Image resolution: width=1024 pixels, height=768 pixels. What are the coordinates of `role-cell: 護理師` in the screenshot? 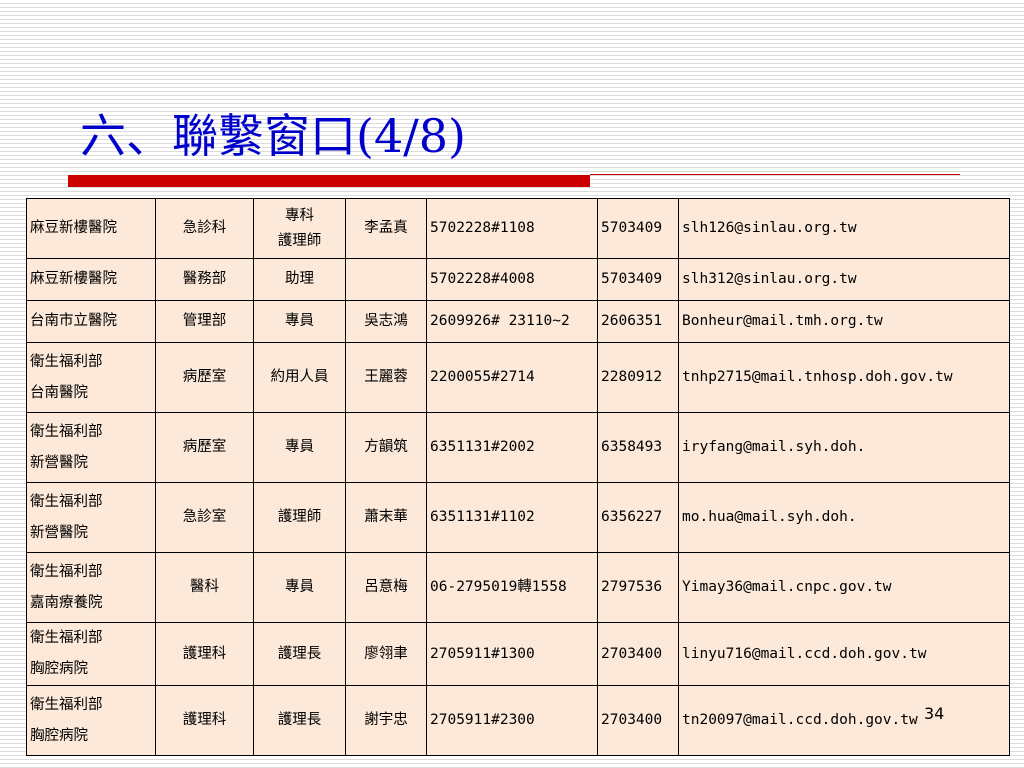 It's located at (299, 517).